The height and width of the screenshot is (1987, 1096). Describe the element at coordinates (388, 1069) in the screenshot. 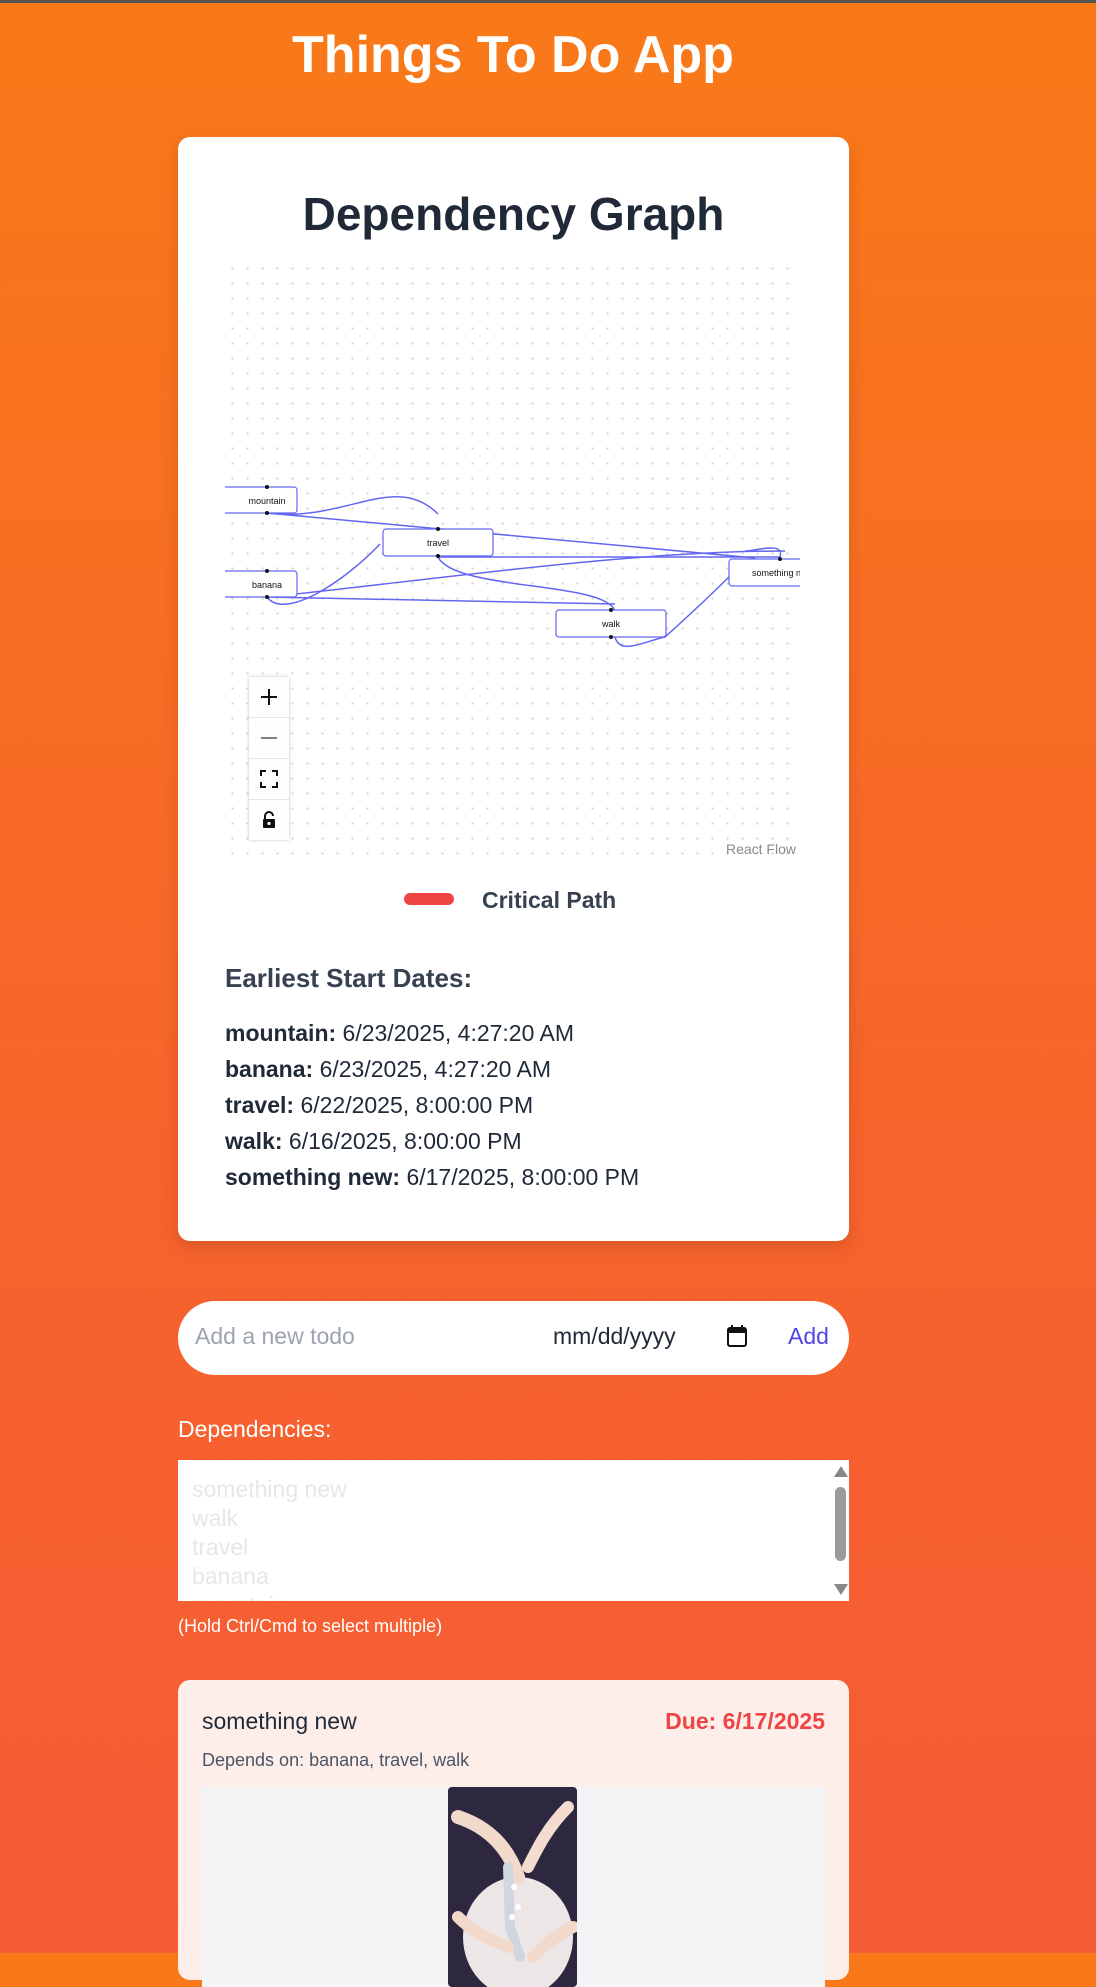

I see `list-item: banana: 6/23/2025, 4:27:20 AM` at that location.